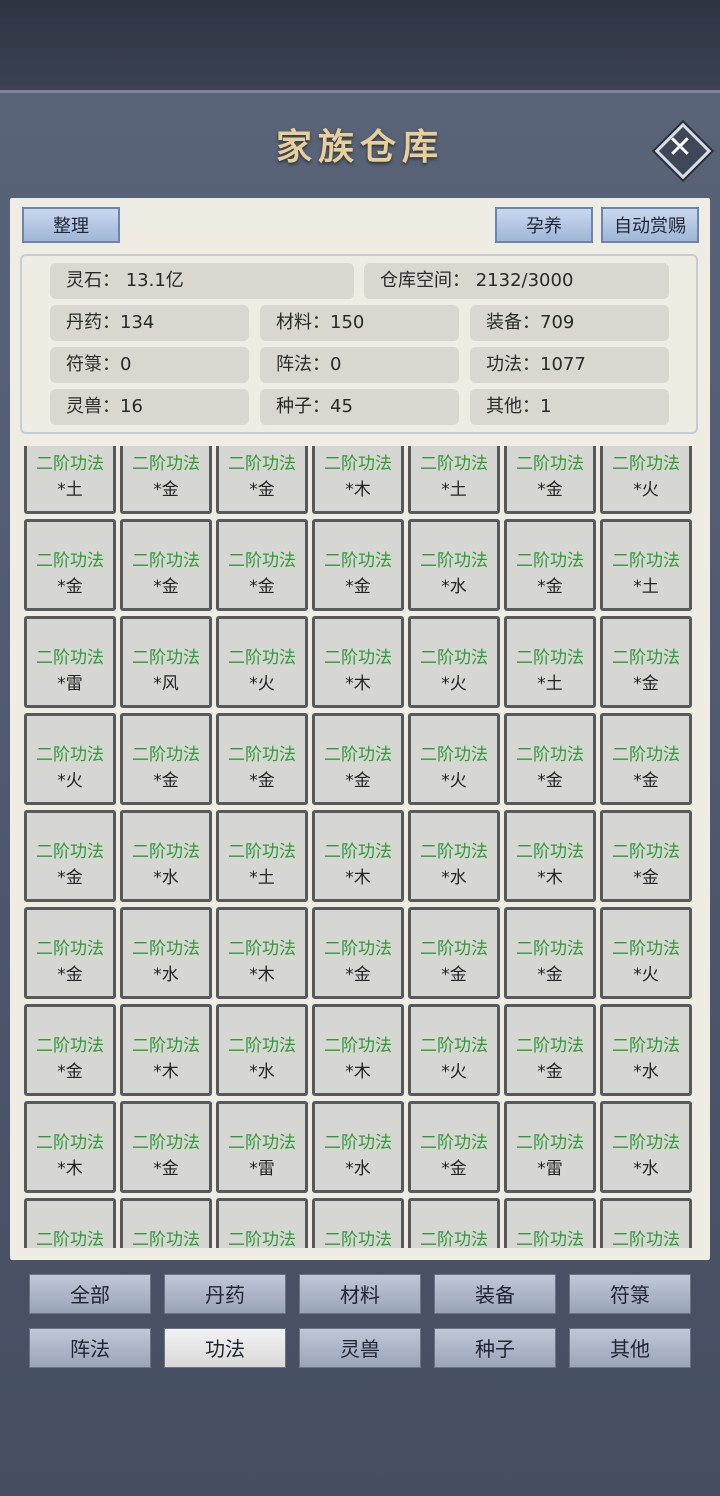 This screenshot has width=720, height=1496. Describe the element at coordinates (495, 1348) in the screenshot. I see `tab-8: 种子` at that location.